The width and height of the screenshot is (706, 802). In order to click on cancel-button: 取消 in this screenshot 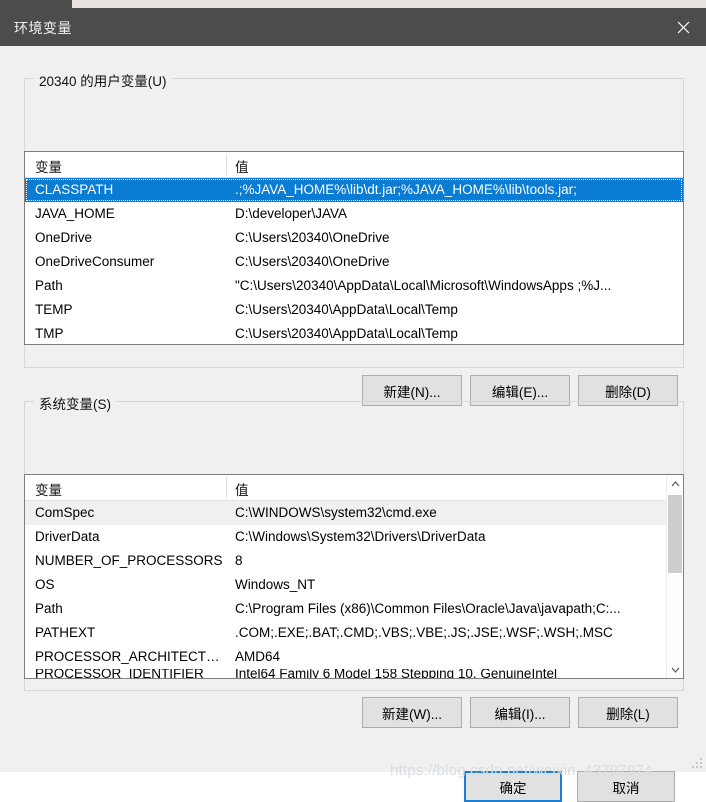, I will do `click(626, 786)`.